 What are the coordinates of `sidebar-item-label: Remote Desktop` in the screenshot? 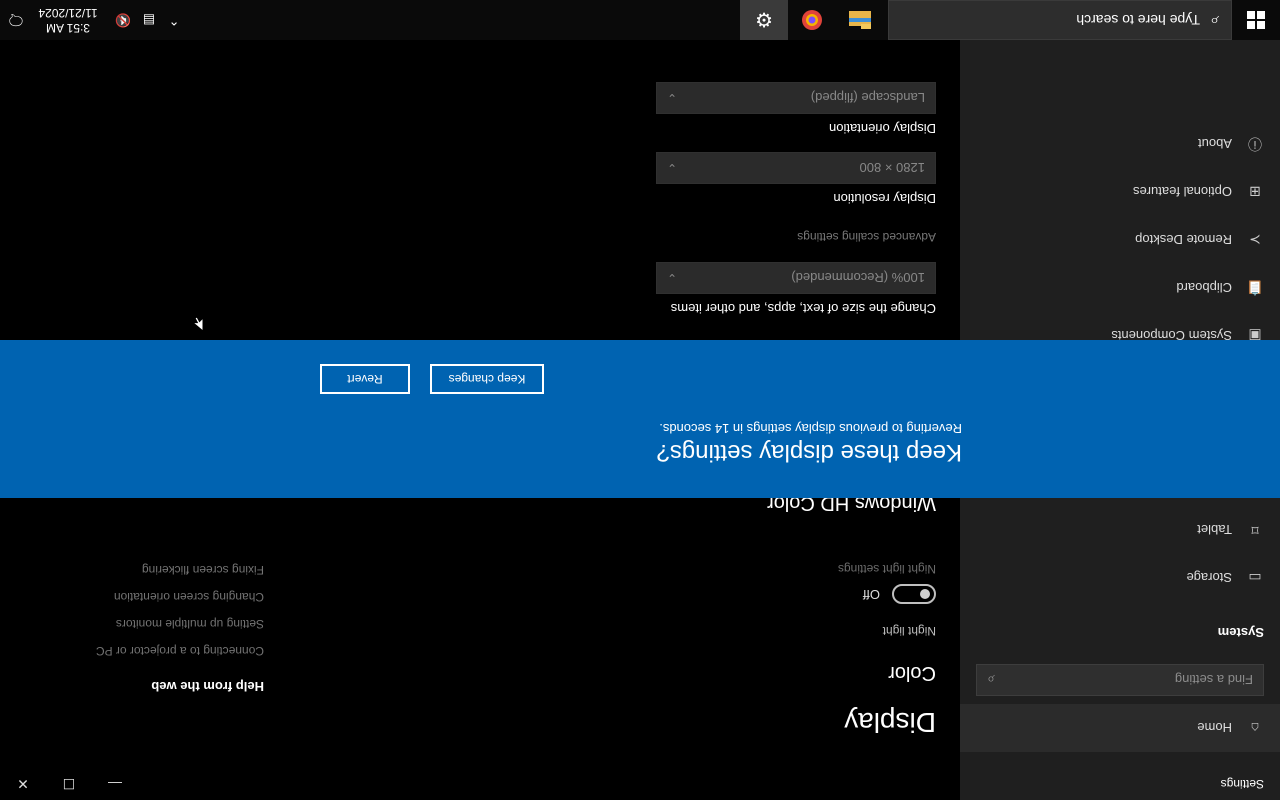 It's located at (1183, 240).